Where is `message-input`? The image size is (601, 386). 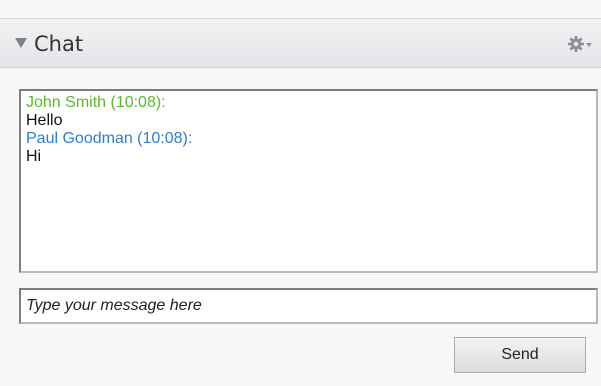
message-input is located at coordinates (308, 306).